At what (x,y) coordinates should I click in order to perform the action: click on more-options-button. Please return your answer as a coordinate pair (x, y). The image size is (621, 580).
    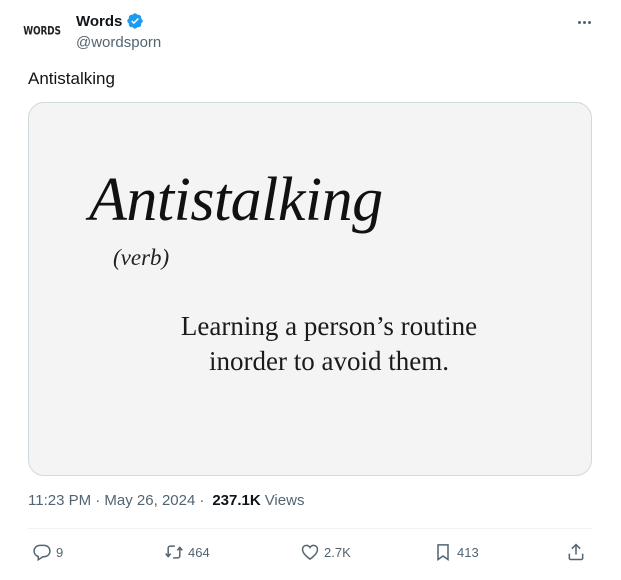
    Looking at the image, I should click on (584, 22).